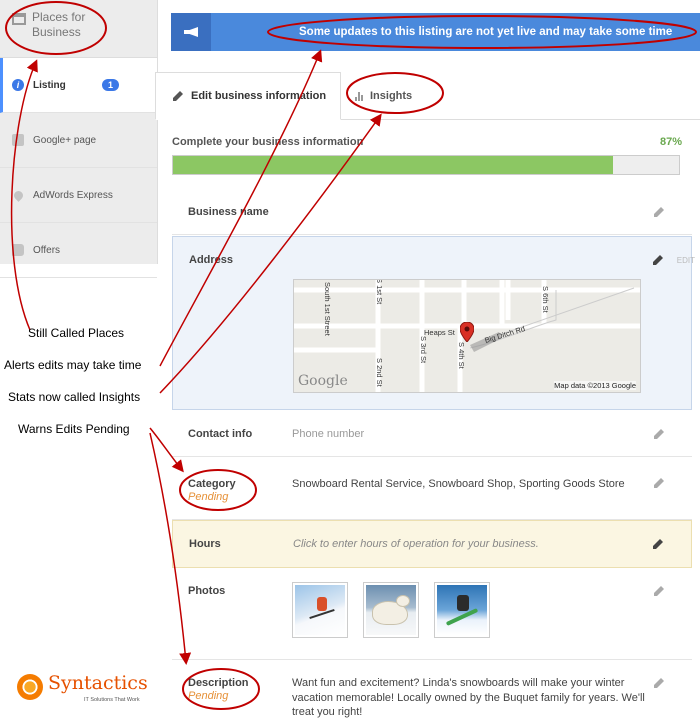 The width and height of the screenshot is (700, 720). What do you see at coordinates (207, 591) in the screenshot?
I see `photos-label: Photos` at bounding box center [207, 591].